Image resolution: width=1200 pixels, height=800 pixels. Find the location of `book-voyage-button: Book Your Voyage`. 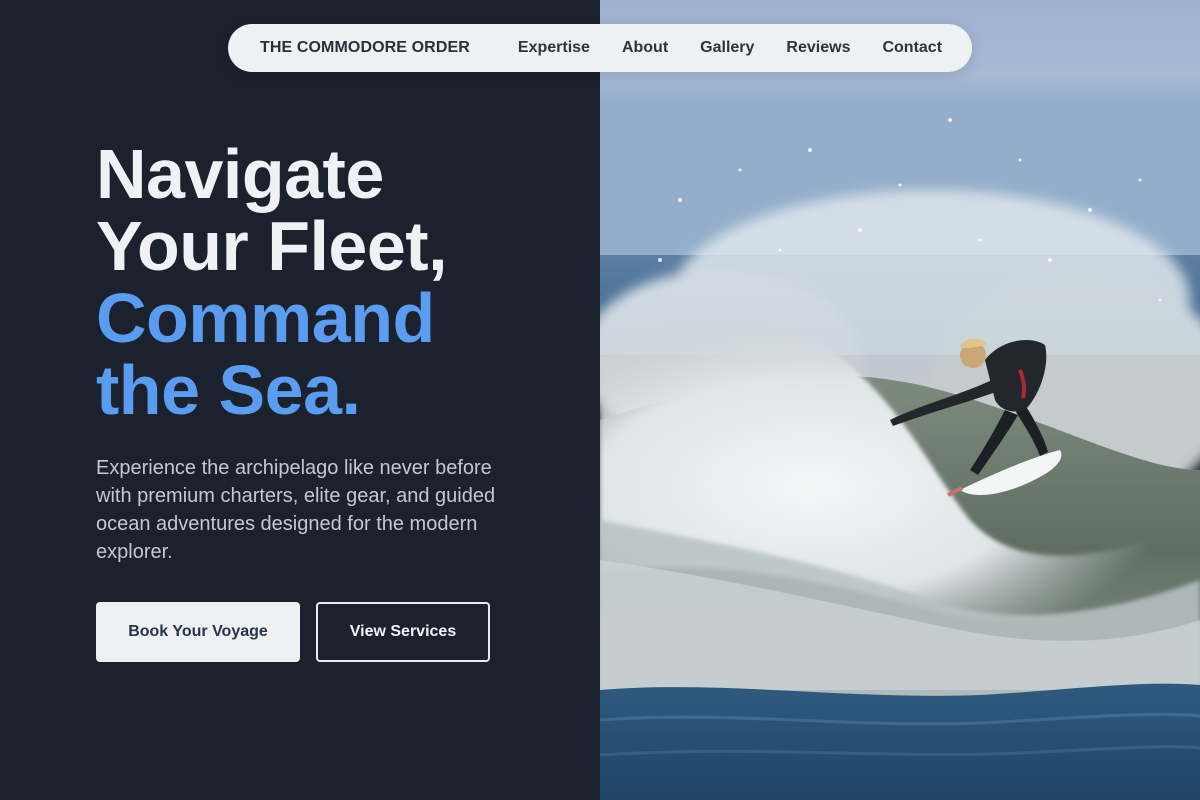

book-voyage-button: Book Your Voyage is located at coordinates (198, 632).